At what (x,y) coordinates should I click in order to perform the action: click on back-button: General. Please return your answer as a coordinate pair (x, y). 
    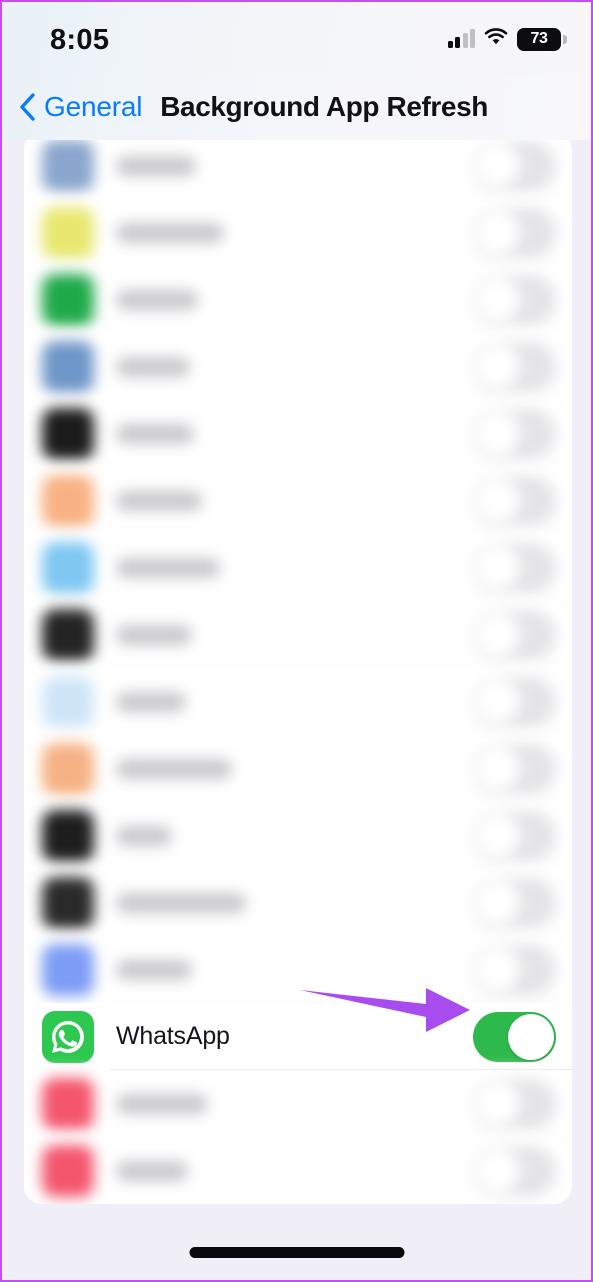
    Looking at the image, I should click on (80, 107).